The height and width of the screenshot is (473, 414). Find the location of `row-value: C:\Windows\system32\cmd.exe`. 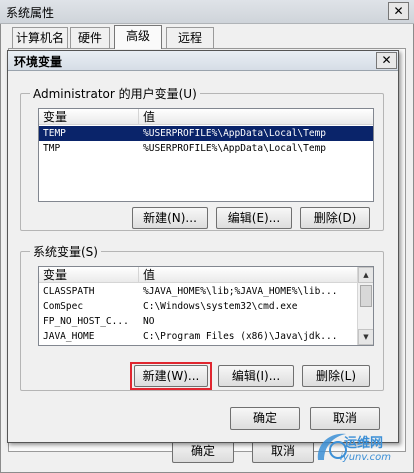

row-value: C:\Windows\system32\cmd.exe is located at coordinates (220, 306).